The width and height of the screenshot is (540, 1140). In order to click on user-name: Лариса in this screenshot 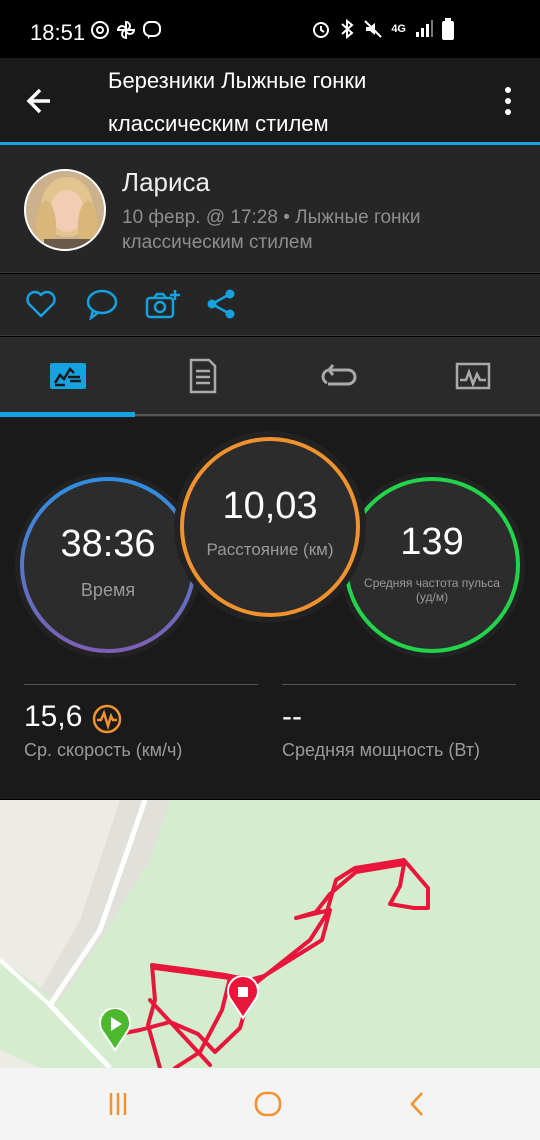, I will do `click(166, 182)`.